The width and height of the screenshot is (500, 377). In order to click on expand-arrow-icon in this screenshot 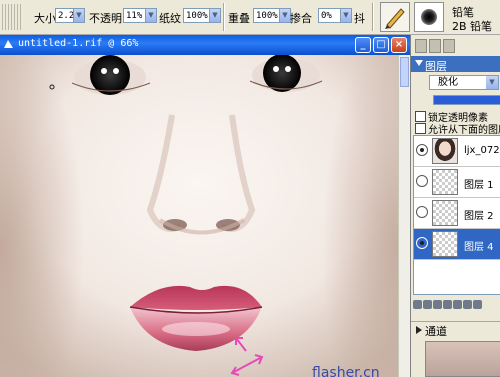, I will do `click(419, 330)`.